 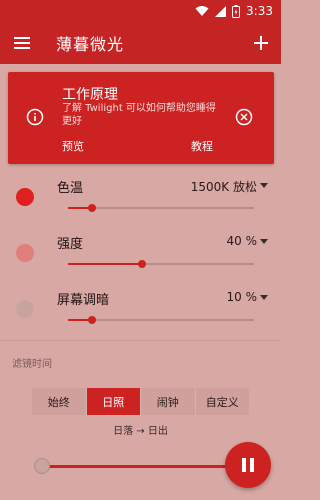 I want to click on add-icon, so click(x=261, y=43).